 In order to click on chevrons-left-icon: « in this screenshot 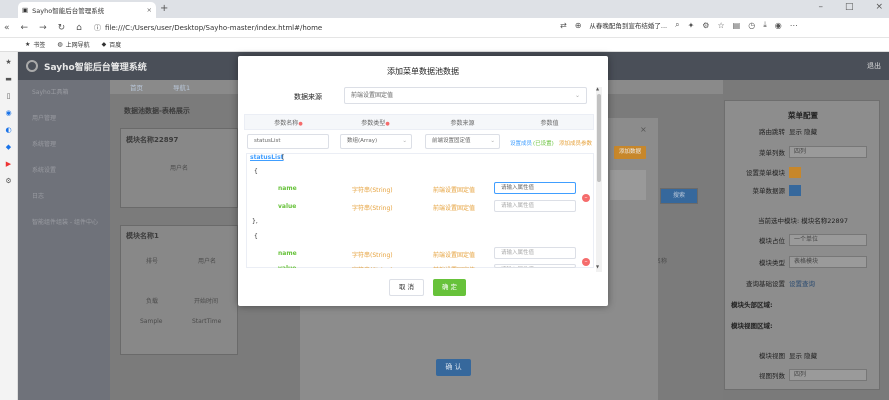, I will do `click(7, 28)`.